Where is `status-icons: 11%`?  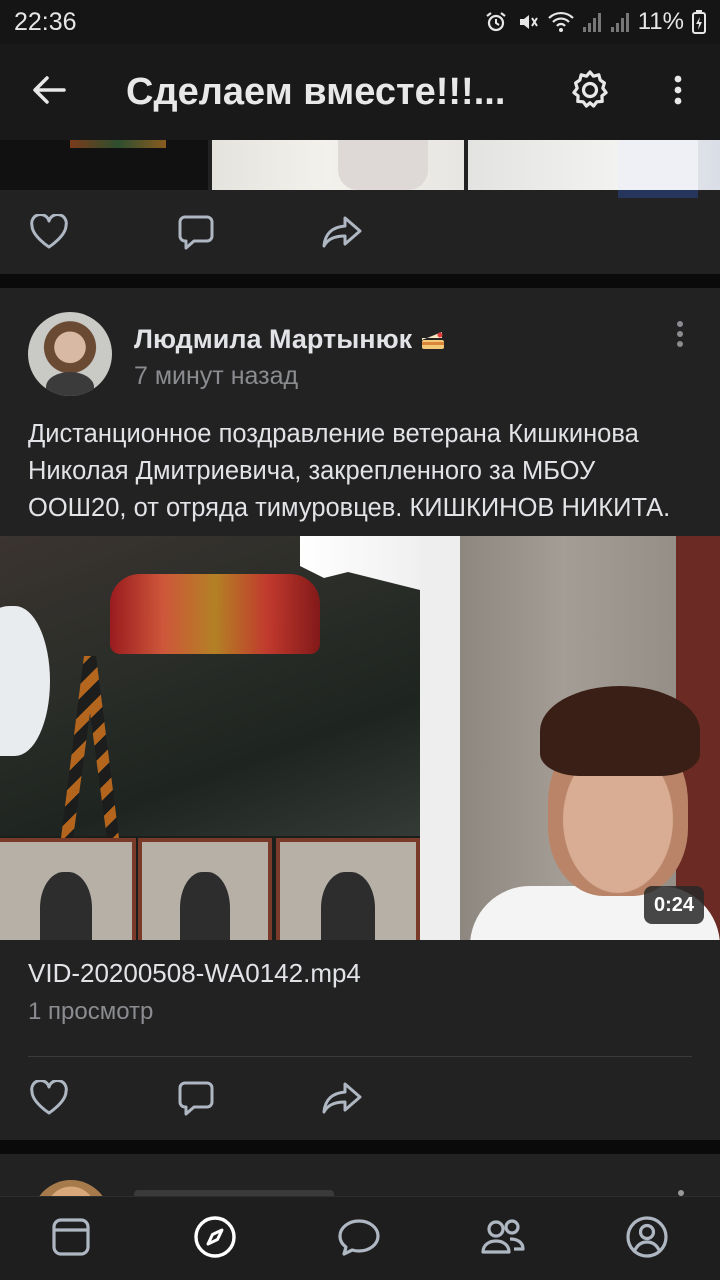 status-icons: 11% is located at coordinates (595, 22).